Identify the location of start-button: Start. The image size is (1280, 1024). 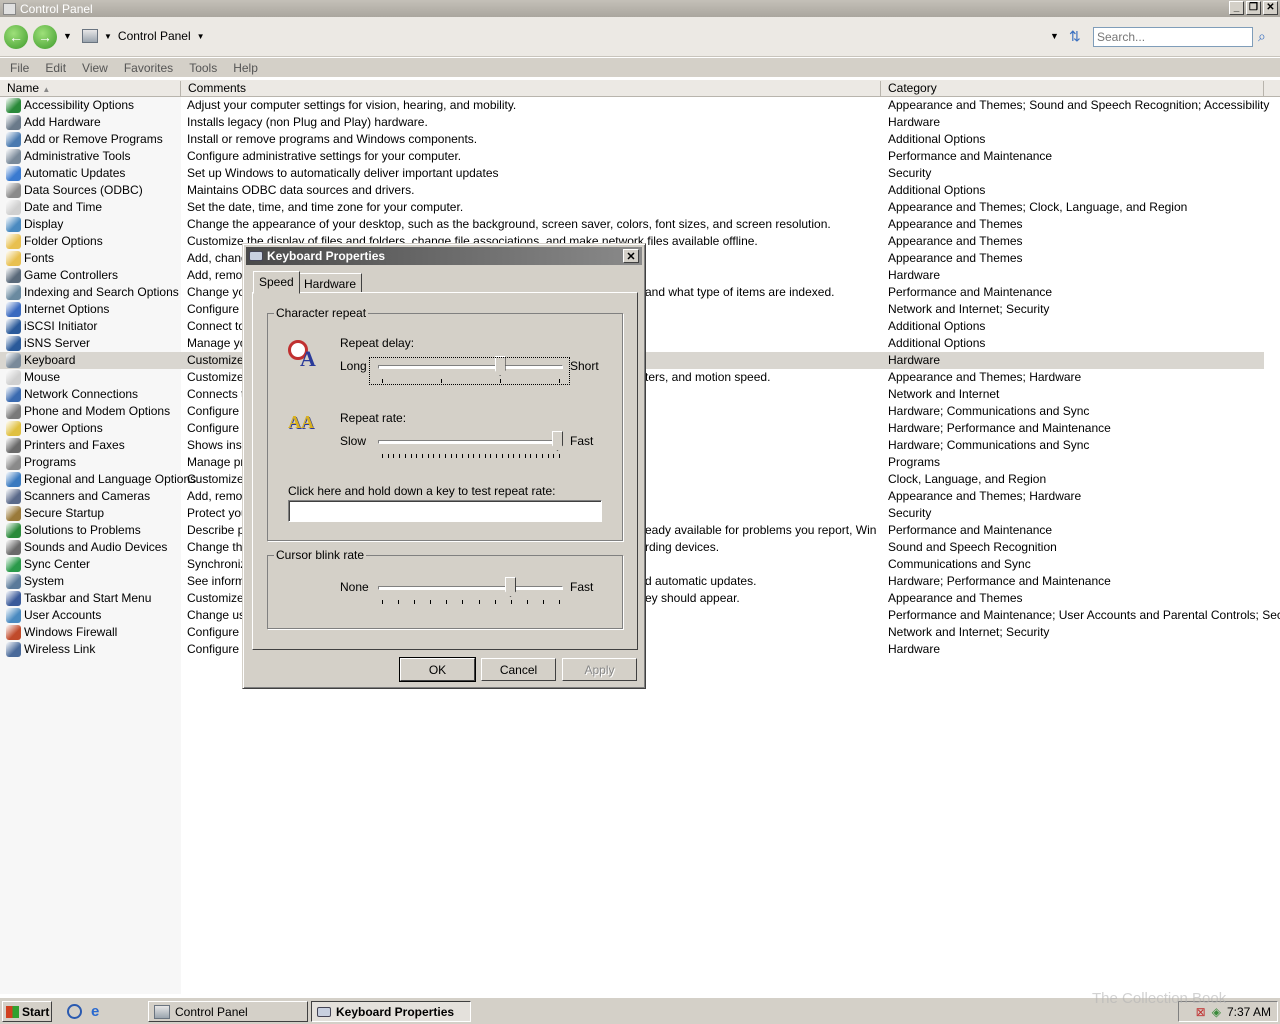
(27, 1011).